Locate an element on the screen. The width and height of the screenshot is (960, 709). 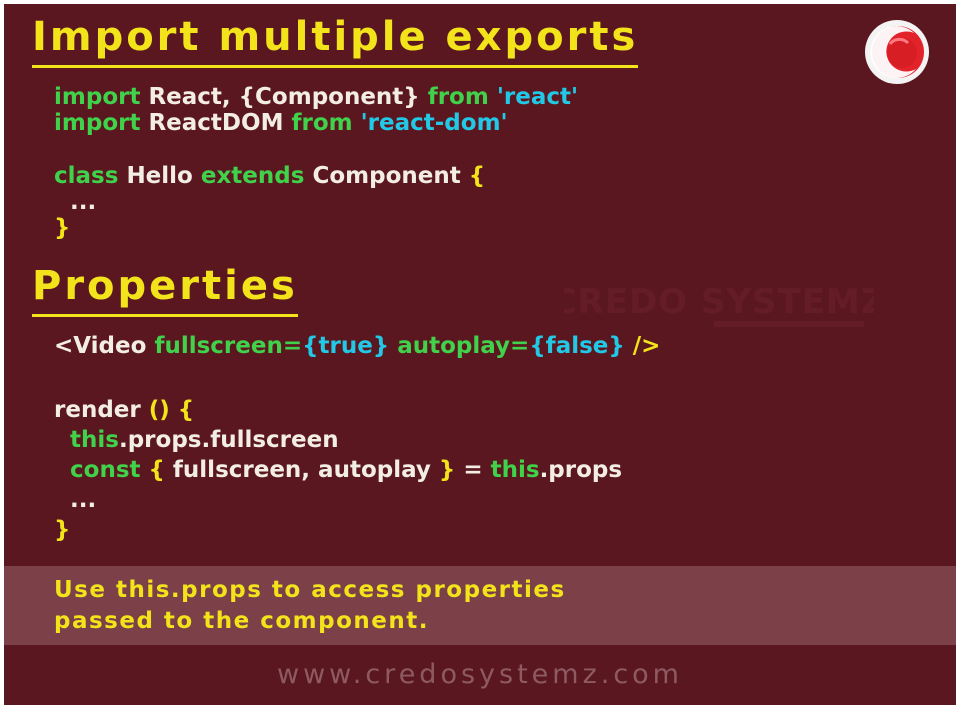
credo-systemz-watermark: CREDO SYSTEMZ is located at coordinates (719, 304).